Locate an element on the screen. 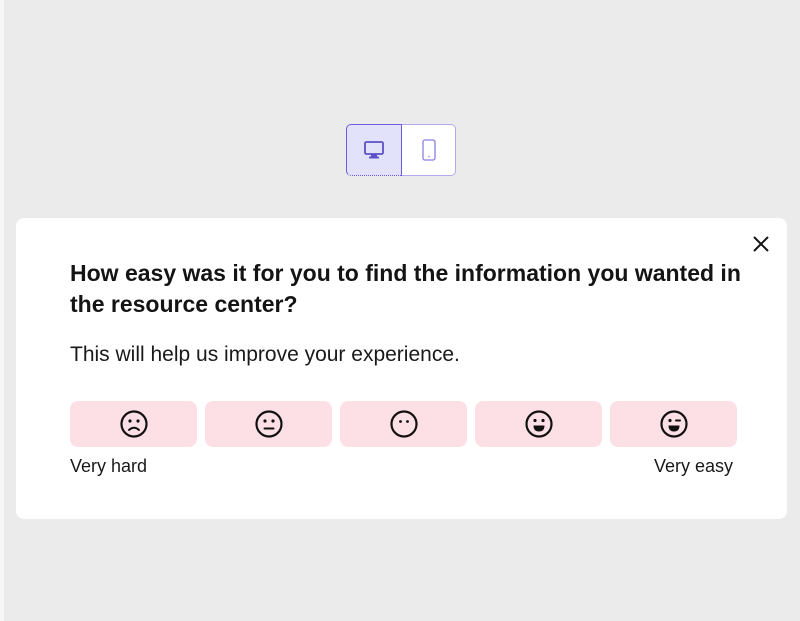 This screenshot has height=621, width=800. scale-min-label: Very hard is located at coordinates (109, 466).